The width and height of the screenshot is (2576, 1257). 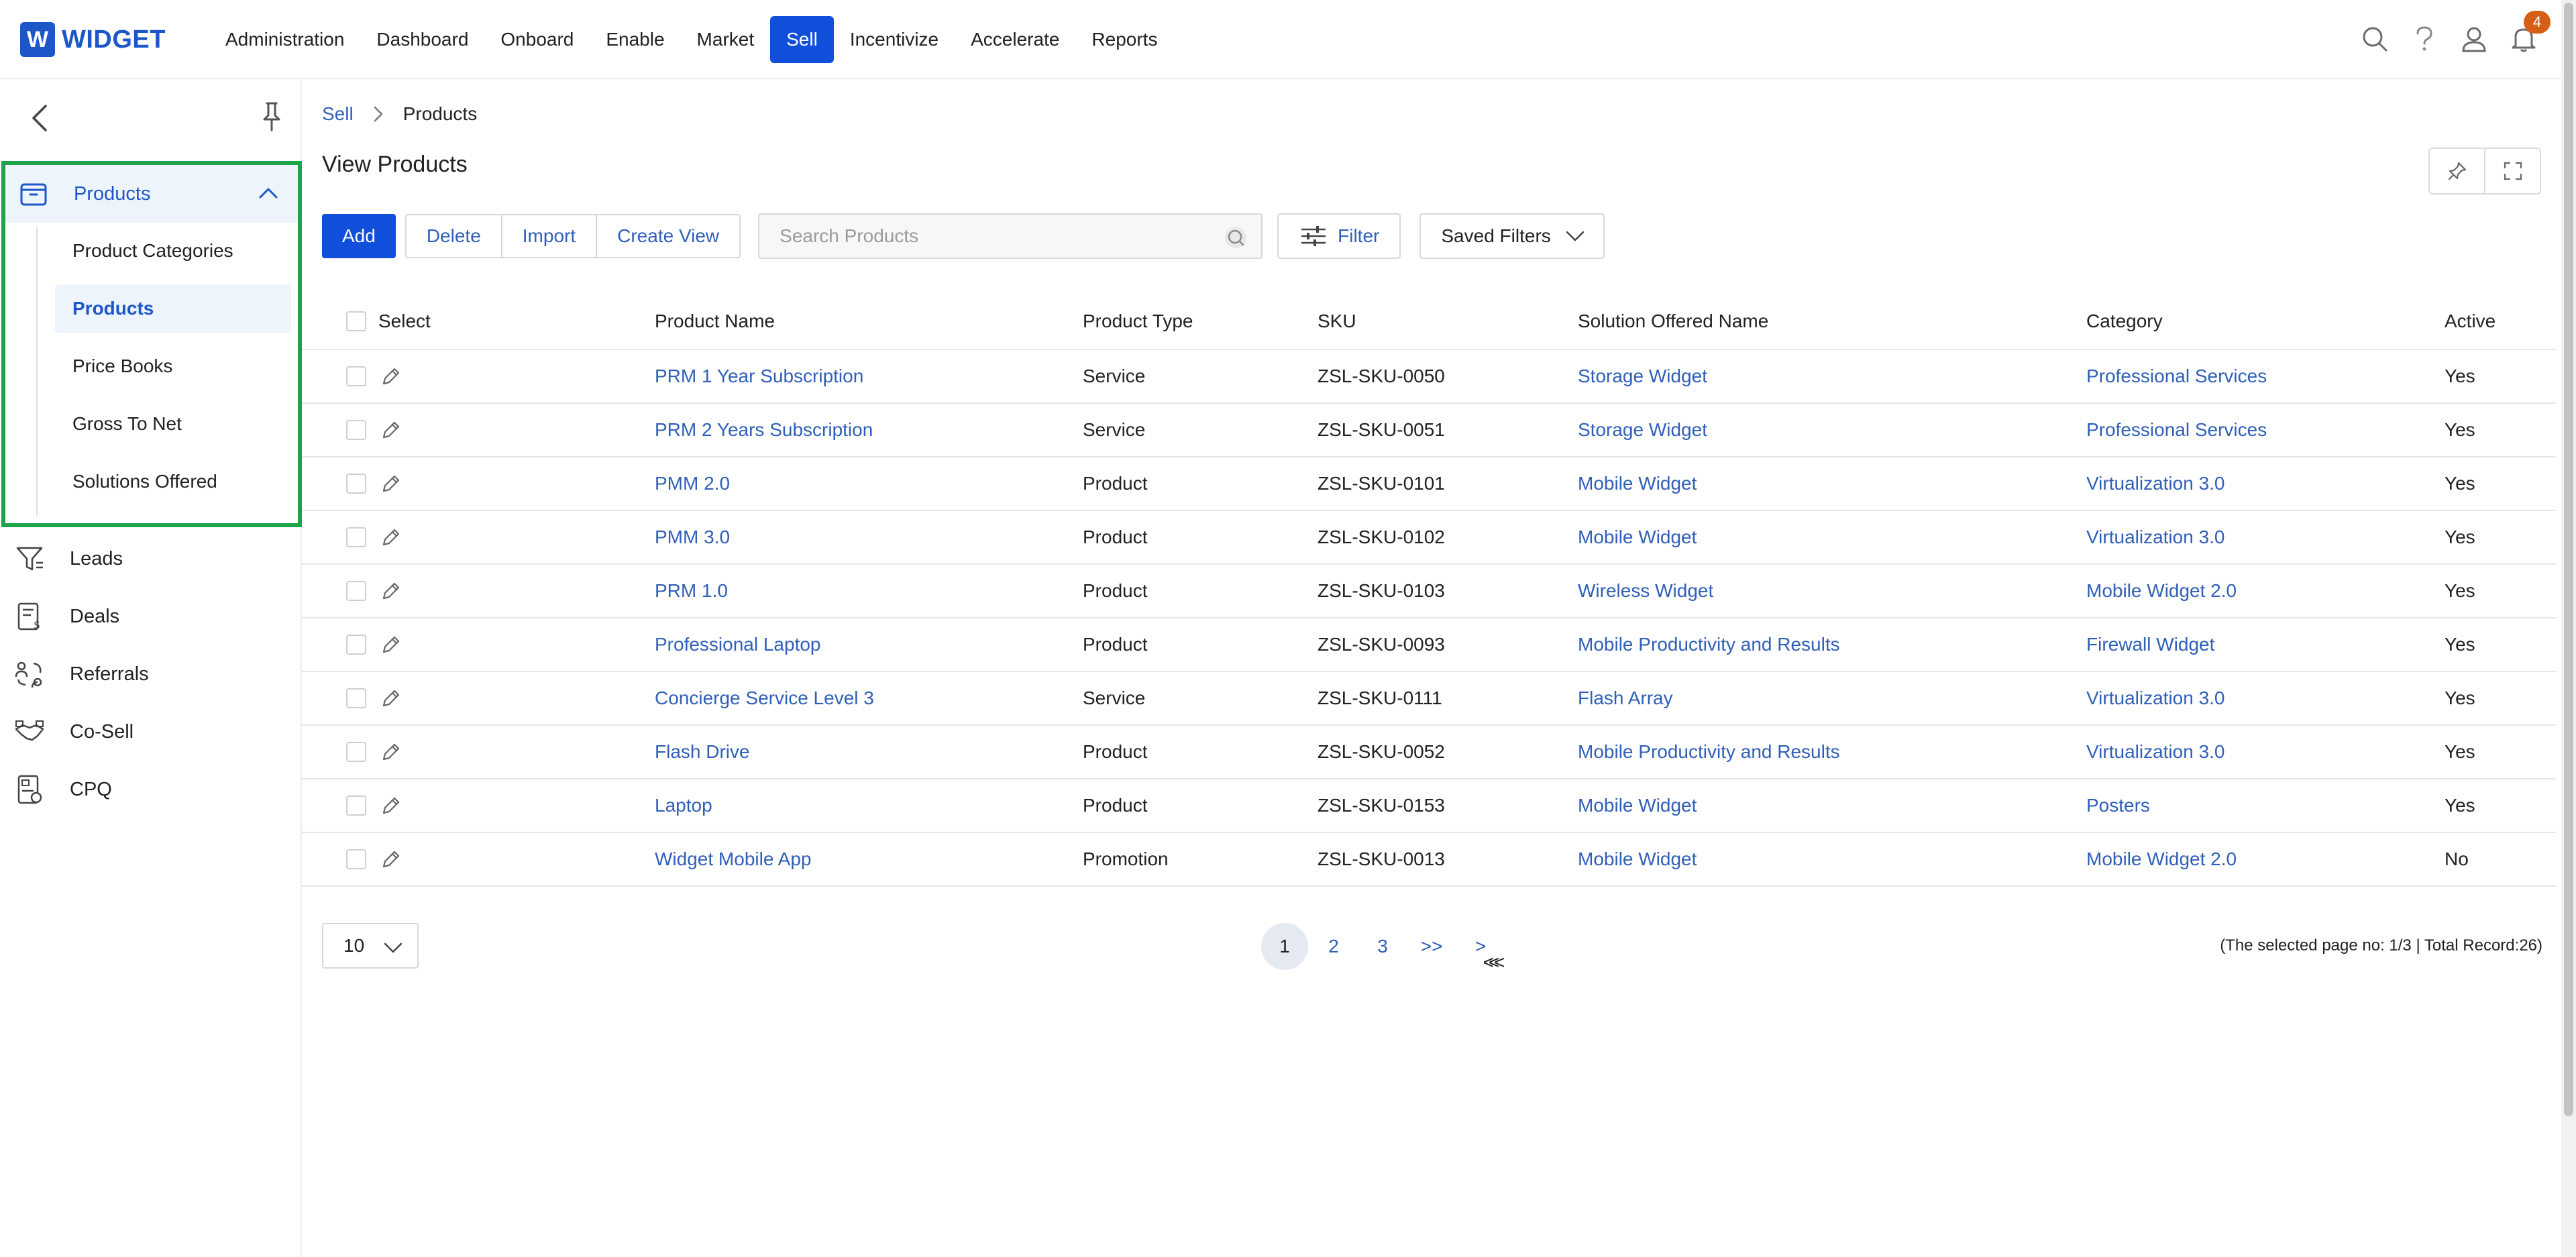 I want to click on sidebar-subitem-solutions-offered: Solutions Offered, so click(x=173, y=481).